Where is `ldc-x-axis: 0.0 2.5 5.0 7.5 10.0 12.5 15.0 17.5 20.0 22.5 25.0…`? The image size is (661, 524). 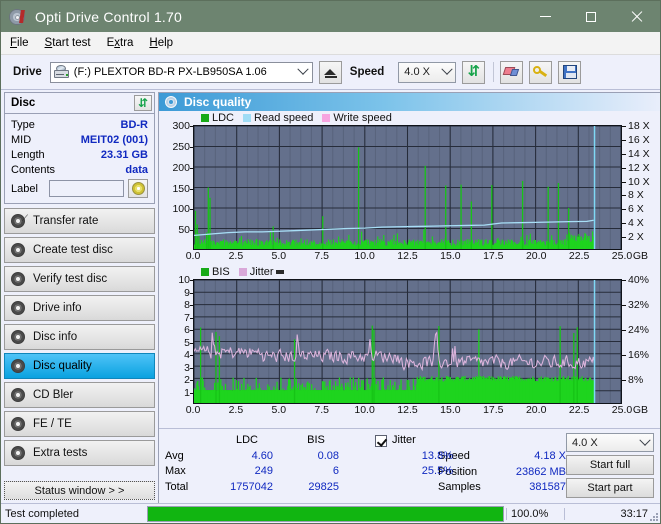 ldc-x-axis: 0.0 2.5 5.0 7.5 10.0 12.5 15.0 17.5 20.0 22.5 25.0… is located at coordinates (409, 257).